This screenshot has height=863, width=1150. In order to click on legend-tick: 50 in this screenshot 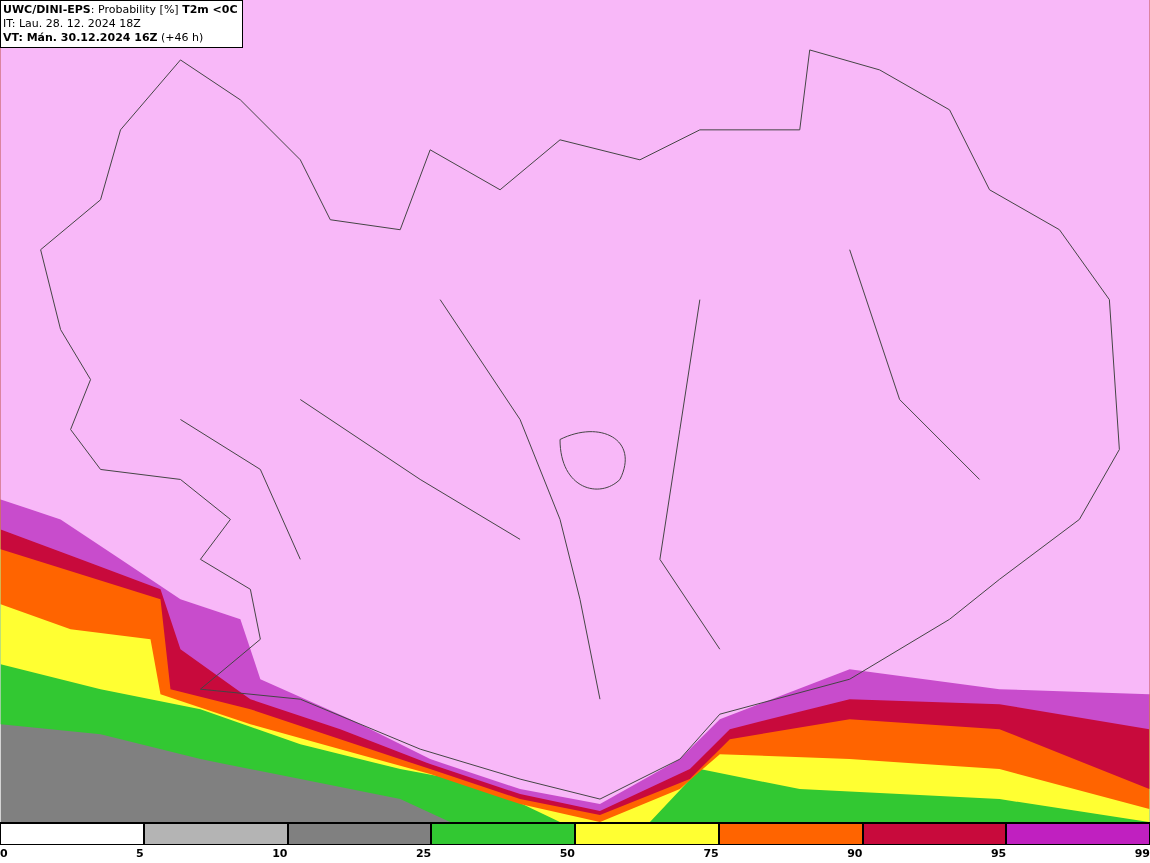, I will do `click(567, 854)`.